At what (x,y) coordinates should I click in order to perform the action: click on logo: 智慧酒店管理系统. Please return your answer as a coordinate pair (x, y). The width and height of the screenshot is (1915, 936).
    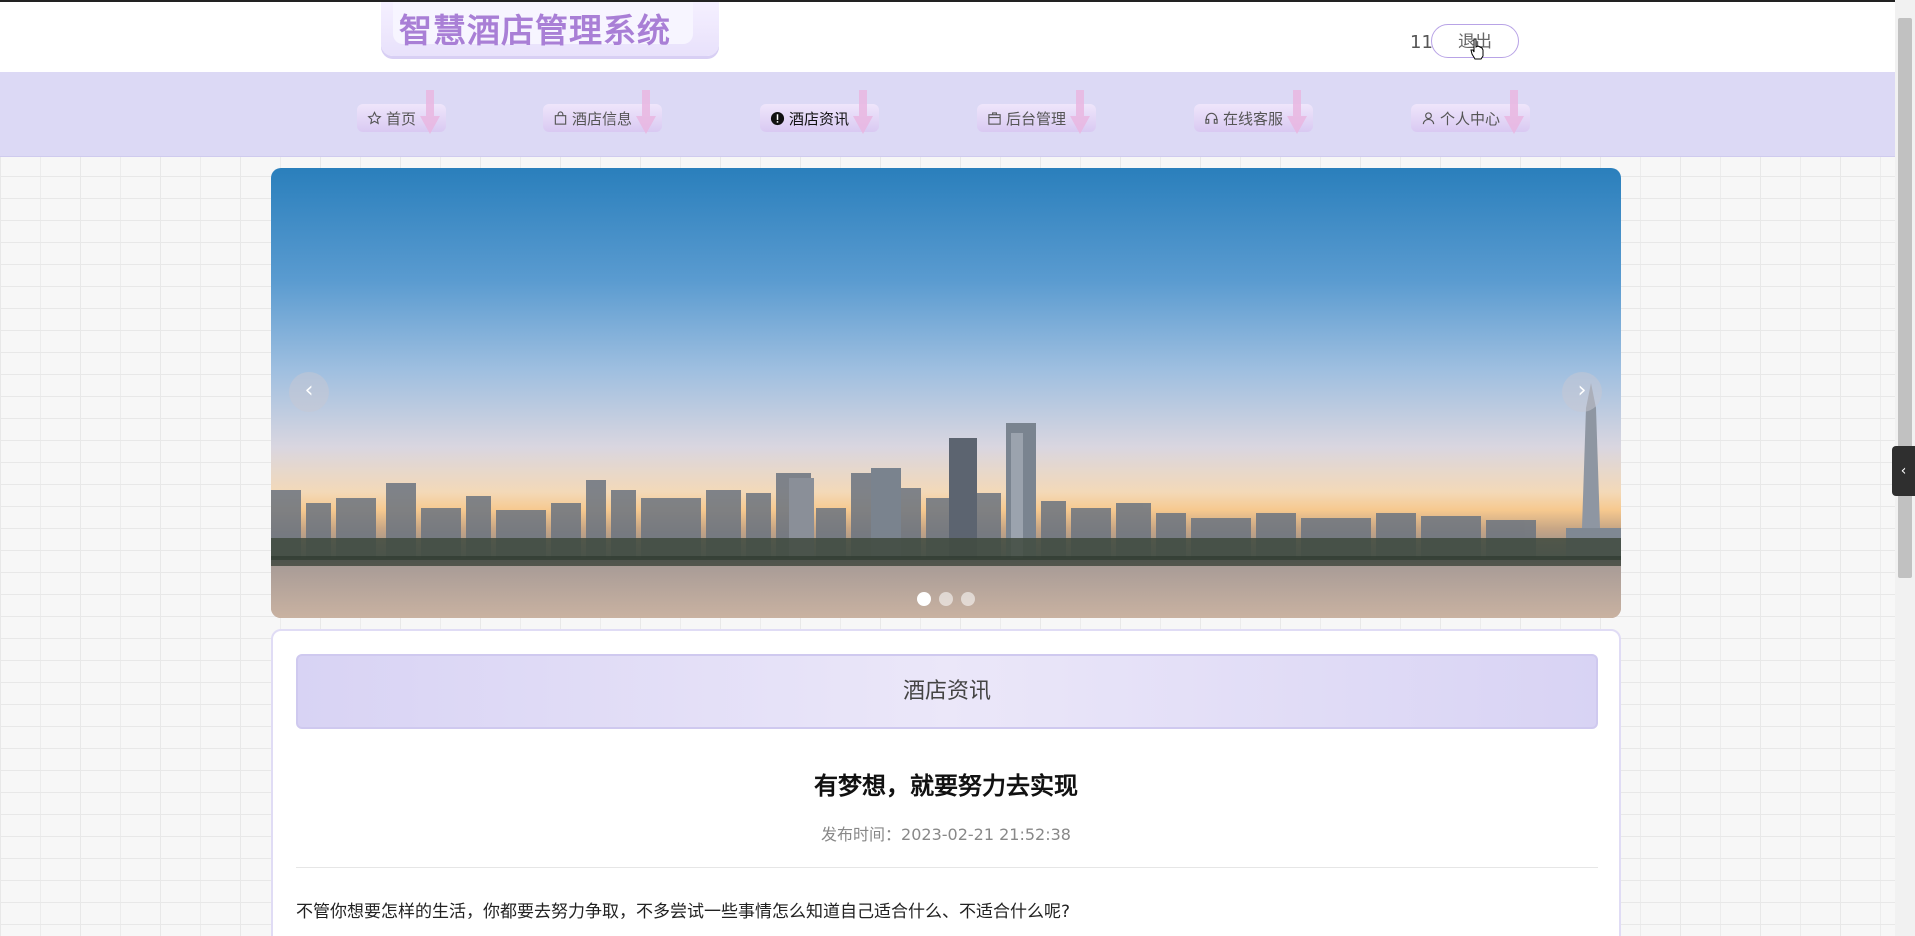
    Looking at the image, I should click on (550, 29).